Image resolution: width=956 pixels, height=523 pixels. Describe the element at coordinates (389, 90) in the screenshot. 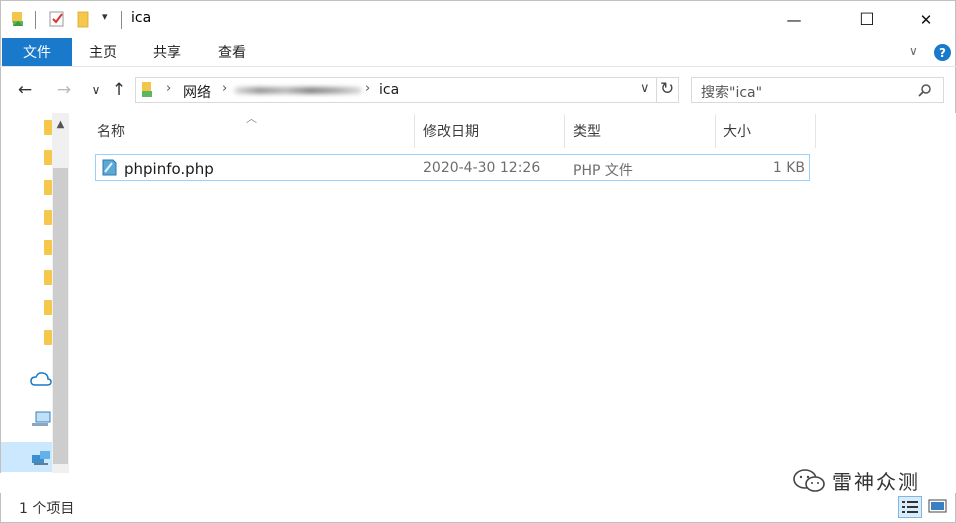

I see `breadcrumb-ica: ica` at that location.